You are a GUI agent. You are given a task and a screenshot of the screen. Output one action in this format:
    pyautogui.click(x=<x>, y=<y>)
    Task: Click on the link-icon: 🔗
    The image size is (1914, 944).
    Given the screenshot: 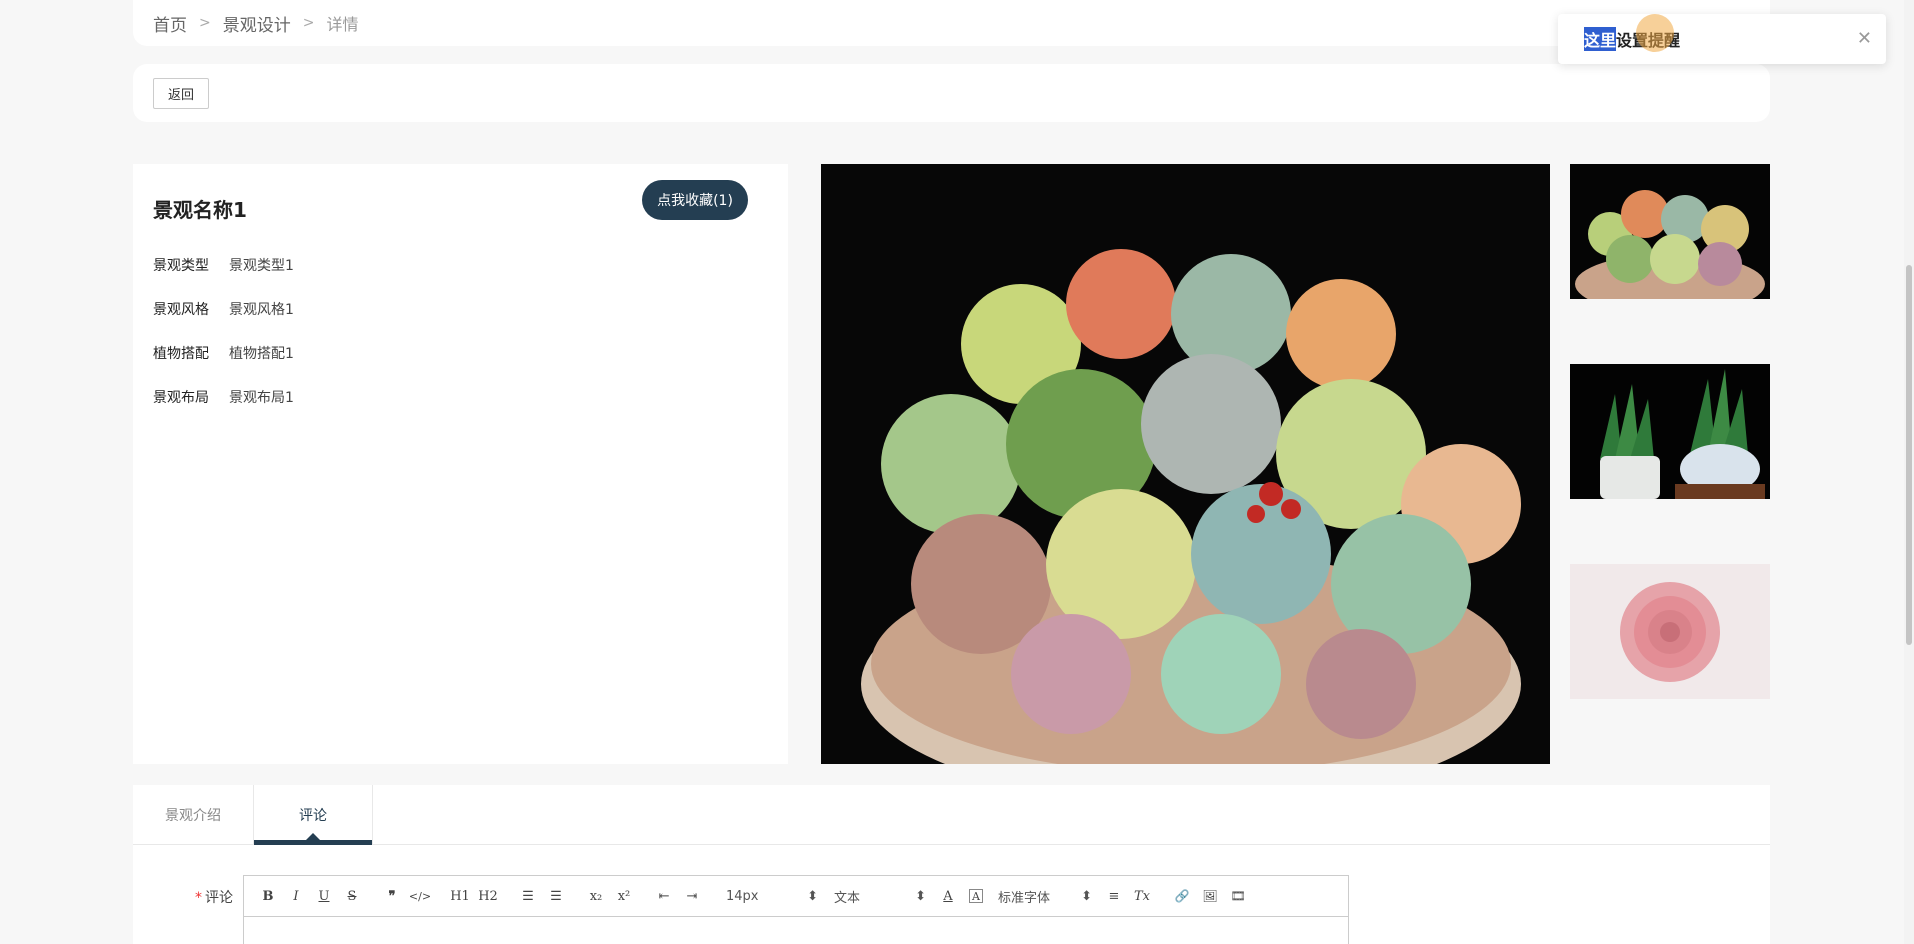 What is the action you would take?
    pyautogui.click(x=1182, y=896)
    